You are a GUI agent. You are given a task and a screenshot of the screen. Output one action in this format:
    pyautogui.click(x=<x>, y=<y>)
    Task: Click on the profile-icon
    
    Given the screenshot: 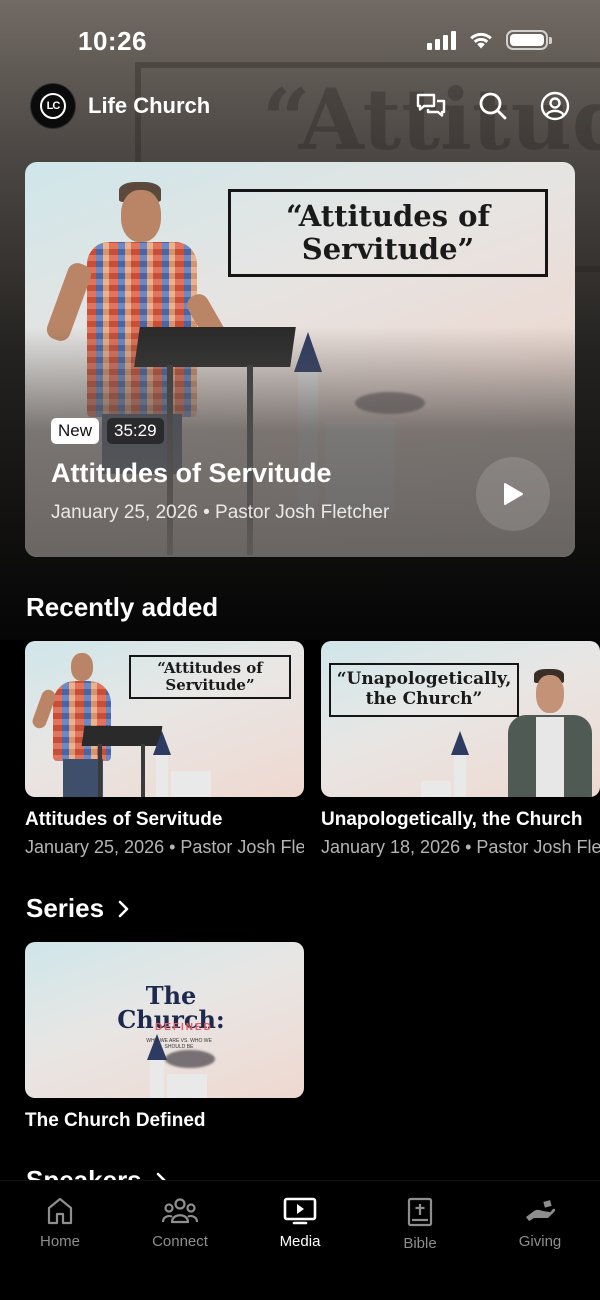 What is the action you would take?
    pyautogui.click(x=555, y=106)
    